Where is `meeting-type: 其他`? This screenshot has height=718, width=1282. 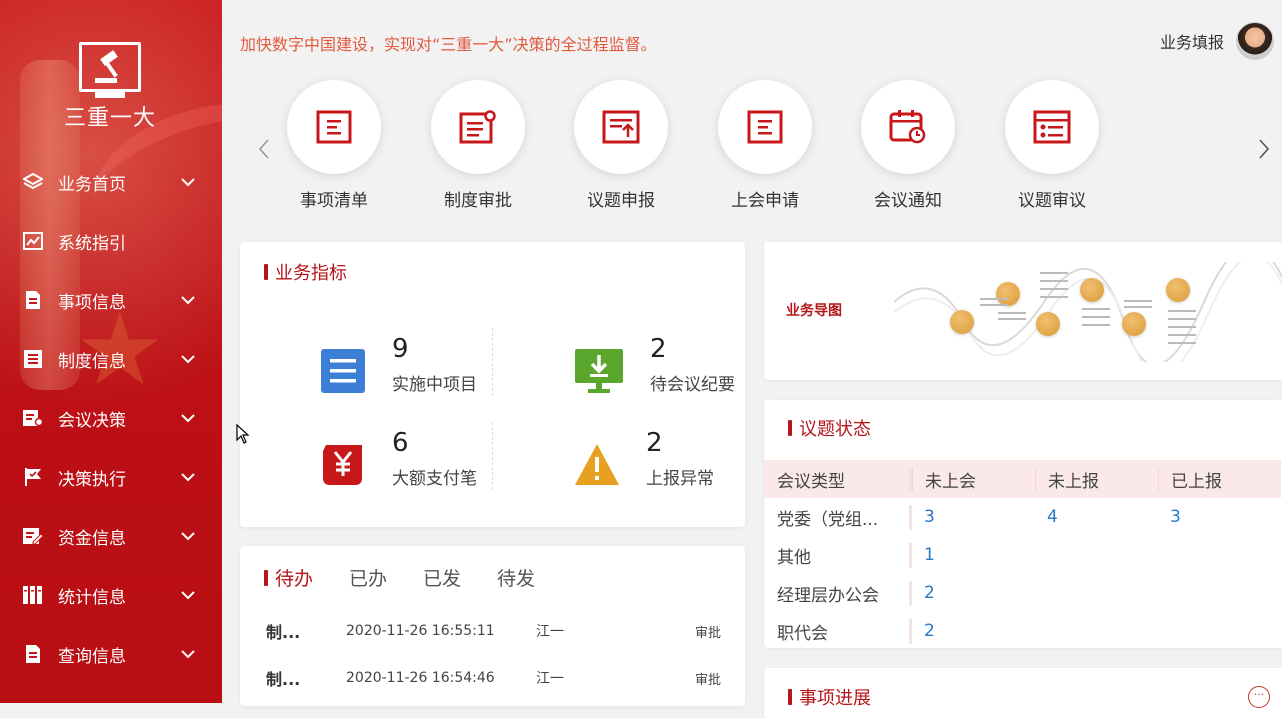
meeting-type: 其他 is located at coordinates (838, 555).